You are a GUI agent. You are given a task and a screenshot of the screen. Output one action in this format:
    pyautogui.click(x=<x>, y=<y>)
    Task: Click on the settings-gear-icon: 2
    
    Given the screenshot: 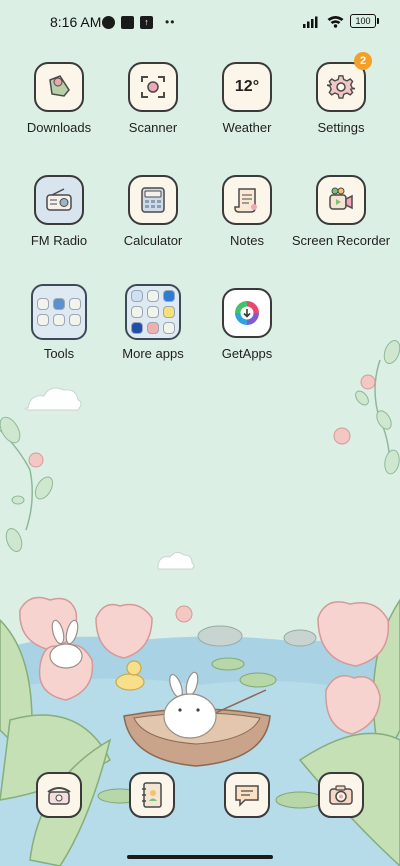 What is the action you would take?
    pyautogui.click(x=344, y=82)
    